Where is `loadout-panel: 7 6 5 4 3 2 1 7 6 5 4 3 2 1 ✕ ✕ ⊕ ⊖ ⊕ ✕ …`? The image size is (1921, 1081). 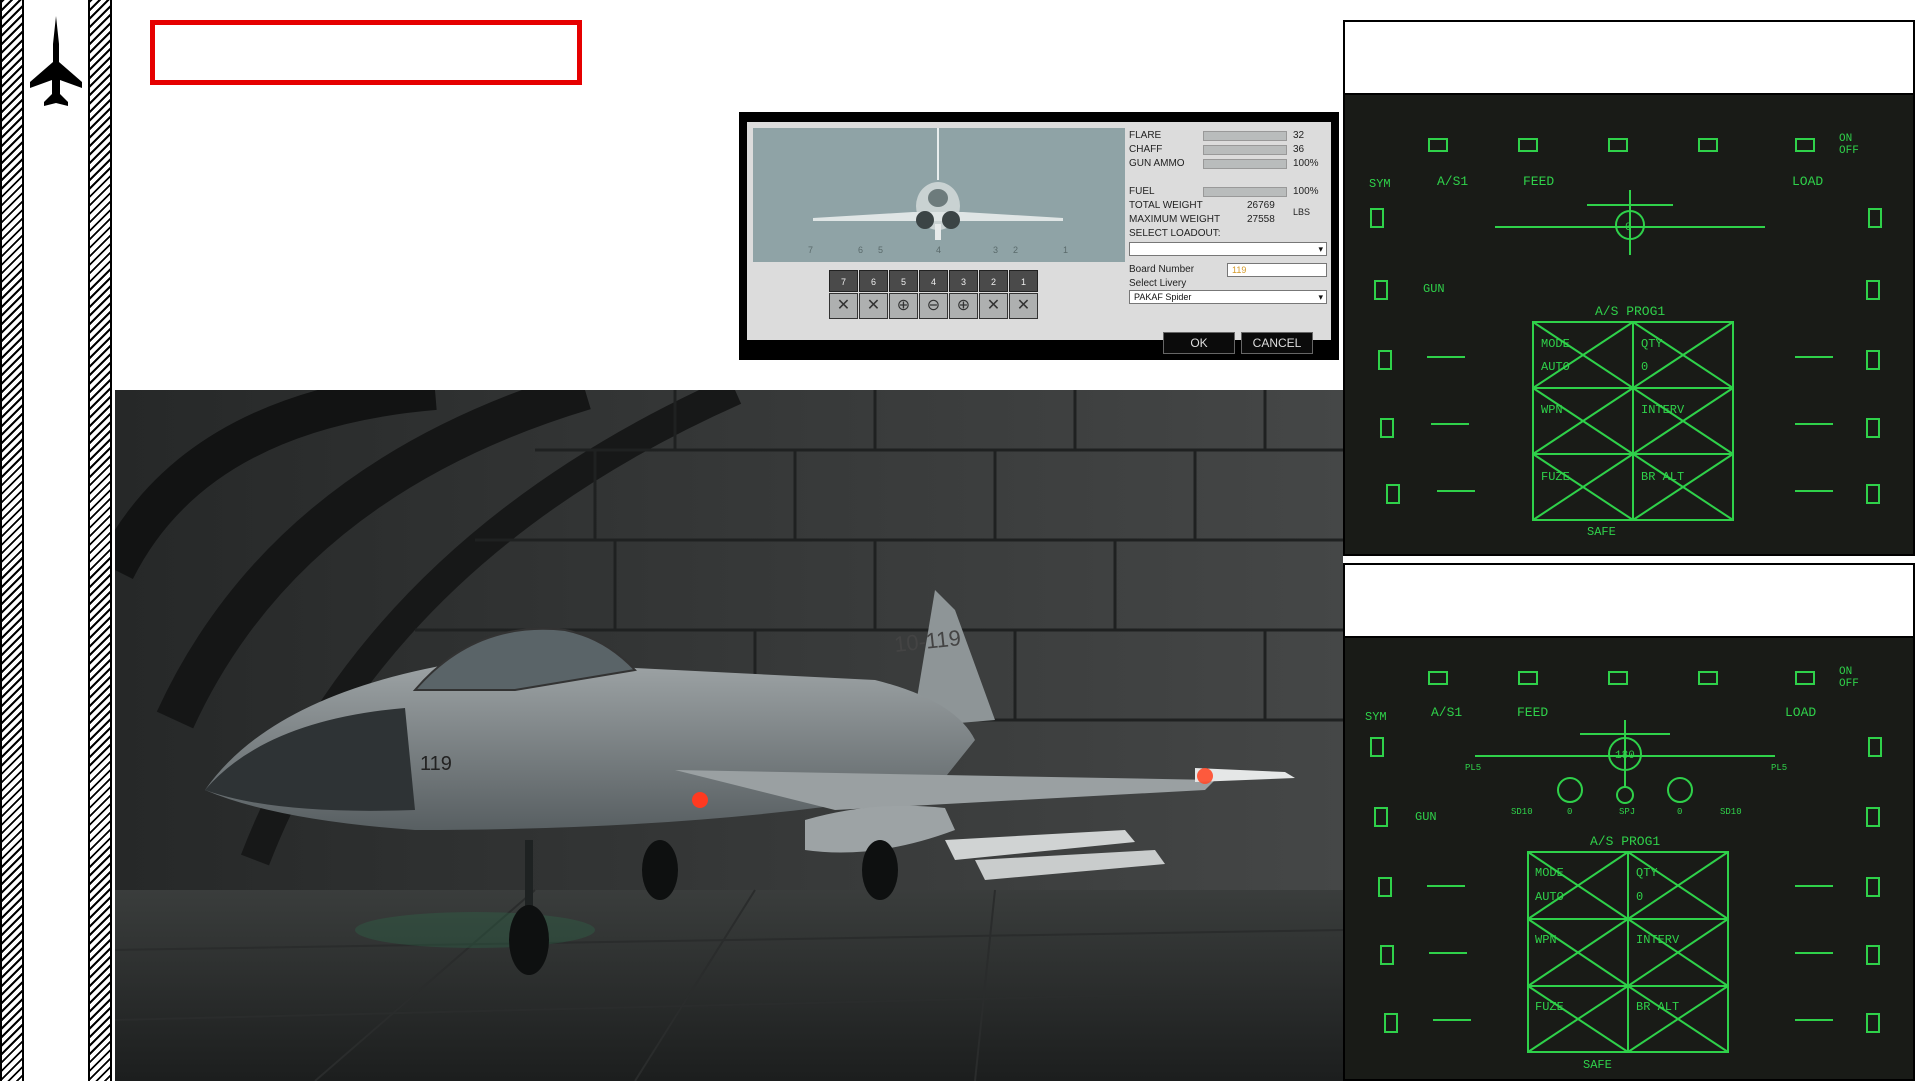 loadout-panel: 7 6 5 4 3 2 1 7 6 5 4 3 2 1 ✕ ✕ ⊕ ⊖ ⊕ ✕ … is located at coordinates (1039, 231).